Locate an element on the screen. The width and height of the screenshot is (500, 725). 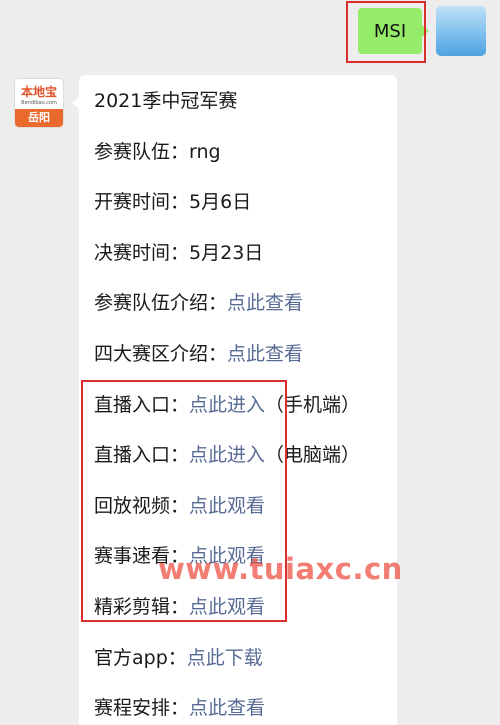
outgoing-bubble-tail is located at coordinates (425, 31).